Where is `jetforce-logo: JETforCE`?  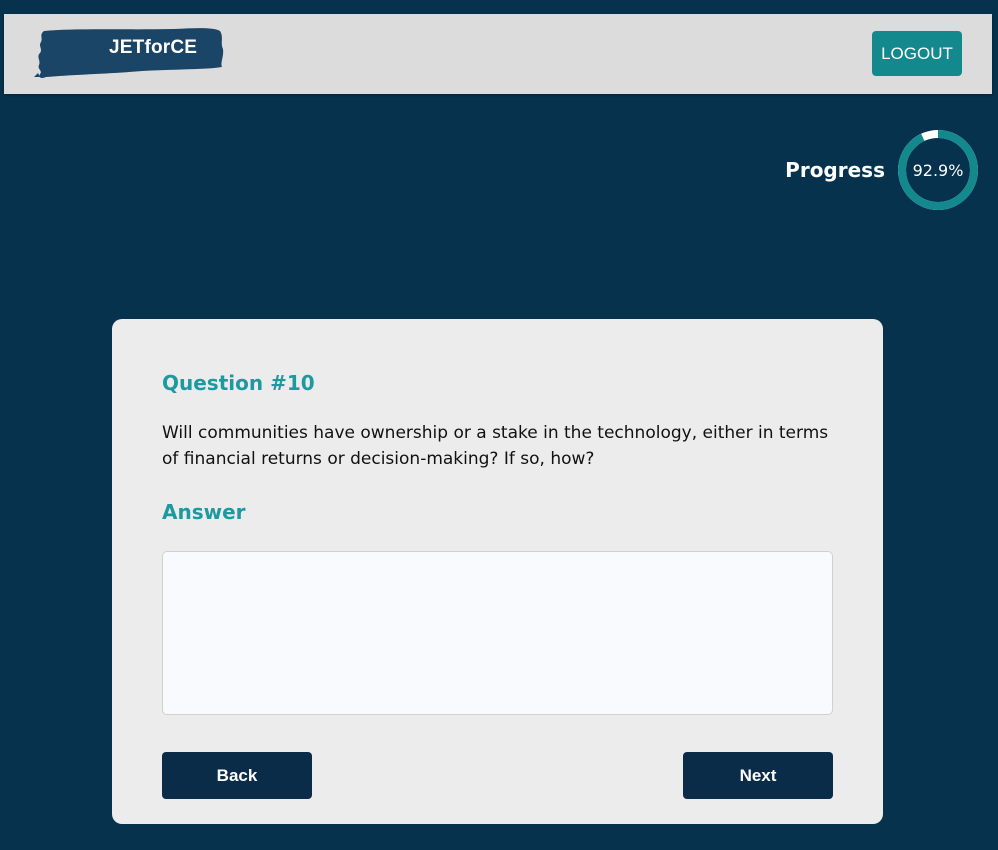
jetforce-logo: JETforCE is located at coordinates (129, 54).